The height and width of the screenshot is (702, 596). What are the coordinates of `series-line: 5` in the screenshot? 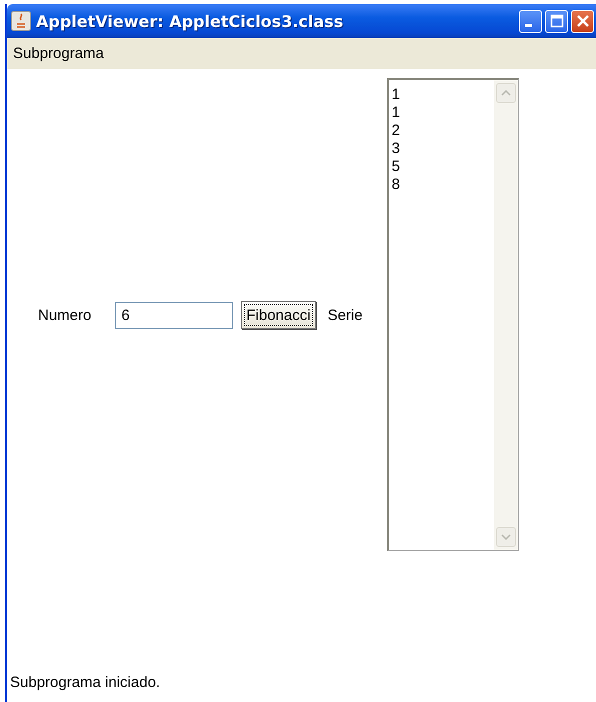 It's located at (396, 167).